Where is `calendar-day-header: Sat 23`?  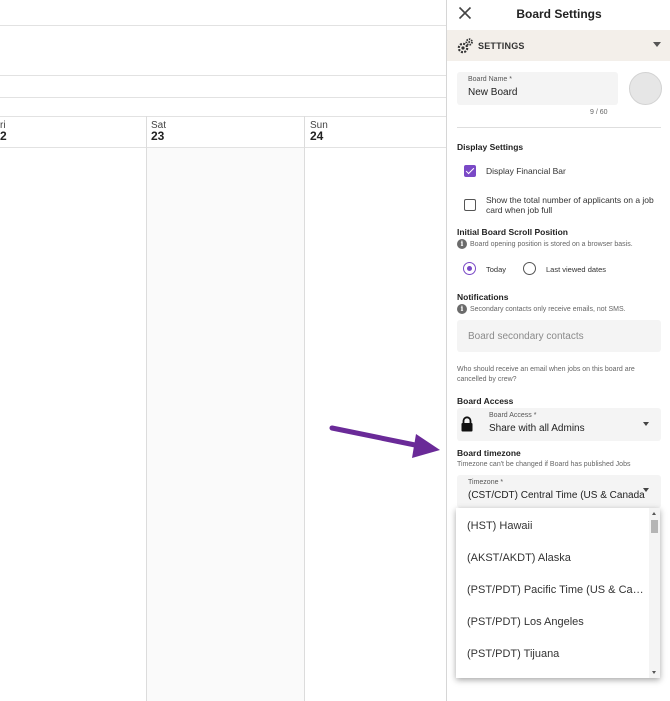 calendar-day-header: Sat 23 is located at coordinates (158, 131).